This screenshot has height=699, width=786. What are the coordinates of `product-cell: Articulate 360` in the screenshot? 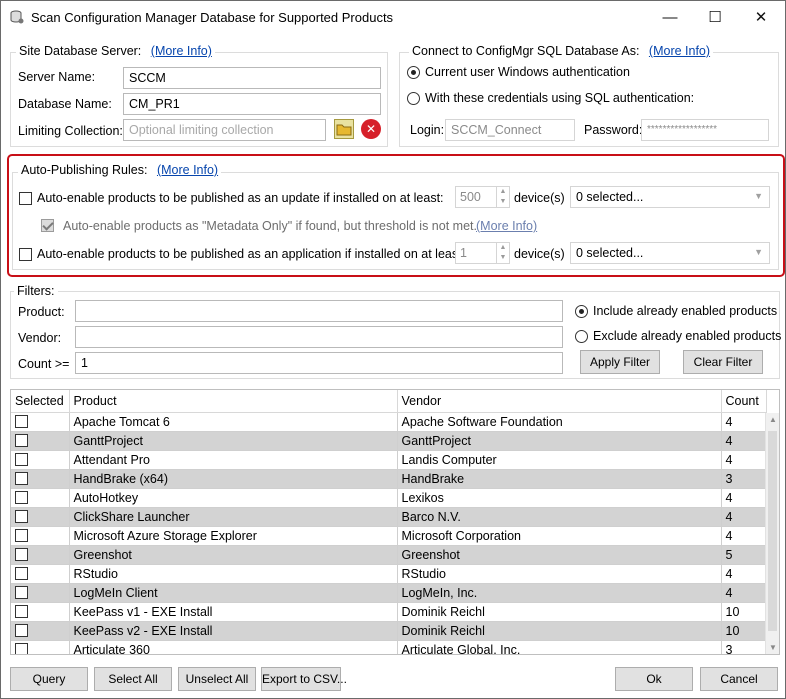 It's located at (233, 647).